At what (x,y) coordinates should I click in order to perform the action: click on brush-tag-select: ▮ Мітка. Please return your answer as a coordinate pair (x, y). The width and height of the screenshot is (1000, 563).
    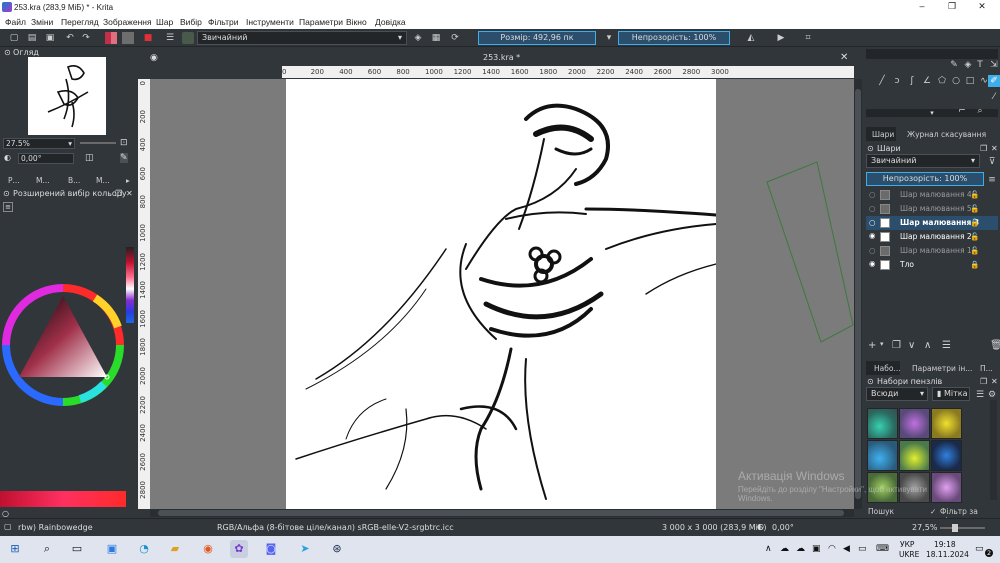
    Looking at the image, I should click on (951, 394).